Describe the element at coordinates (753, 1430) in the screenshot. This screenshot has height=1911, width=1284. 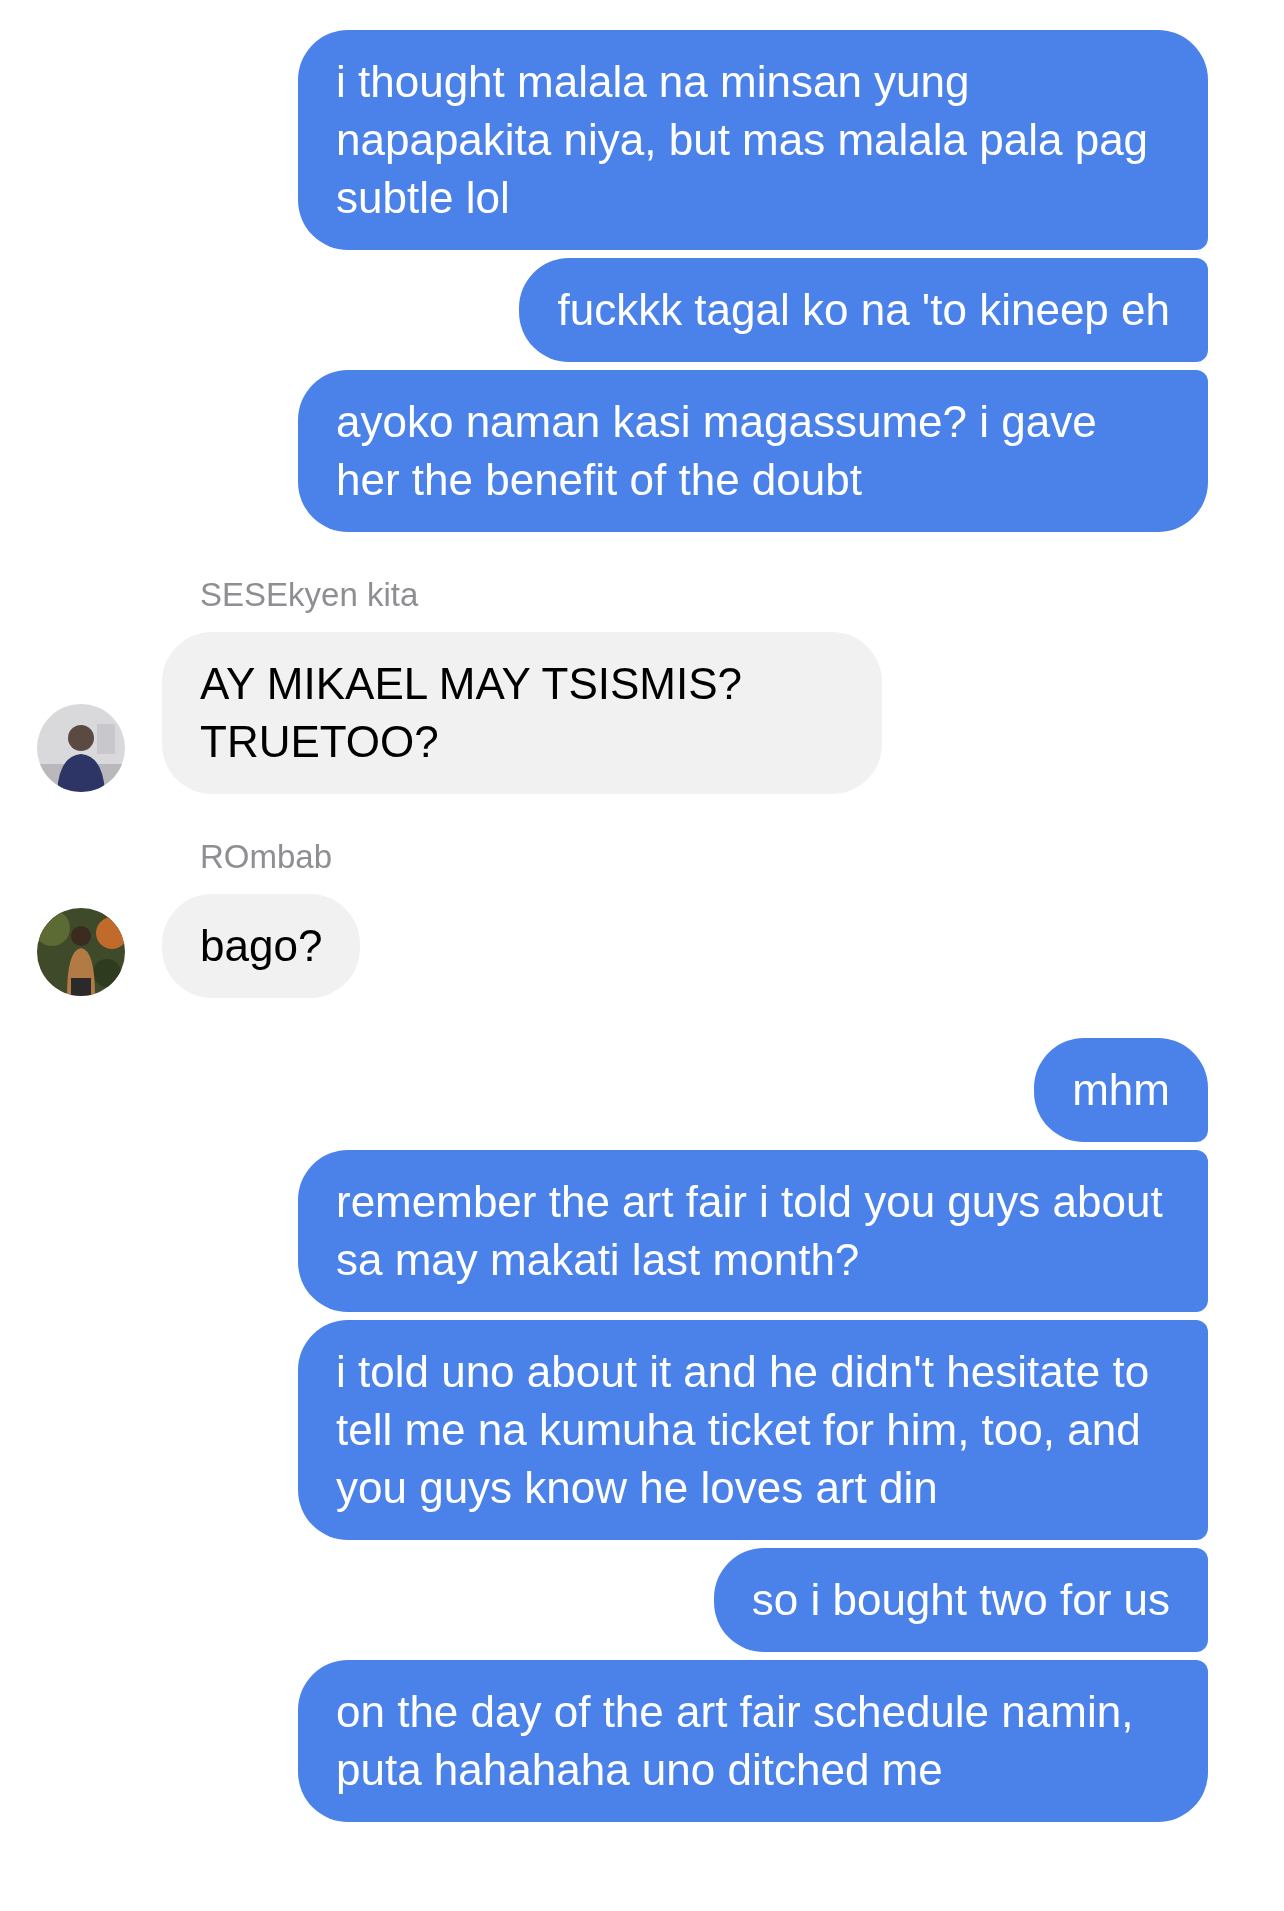
I see `message-bubble: i told uno about it and he didn't hesitate to tell me na kumuha ticket for him, too, and you guys know he loves art din` at that location.